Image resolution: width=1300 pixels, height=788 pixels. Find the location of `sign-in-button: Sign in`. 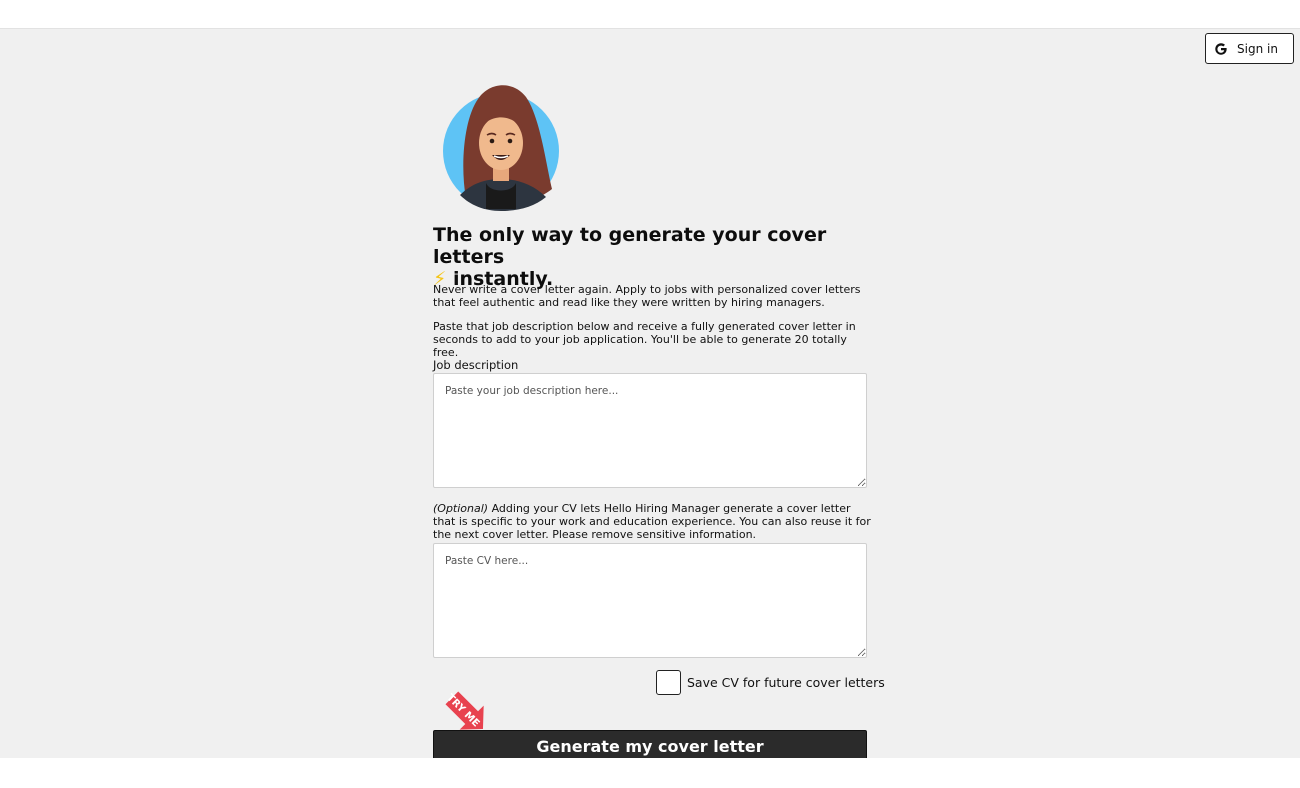

sign-in-button: Sign in is located at coordinates (1249, 48).